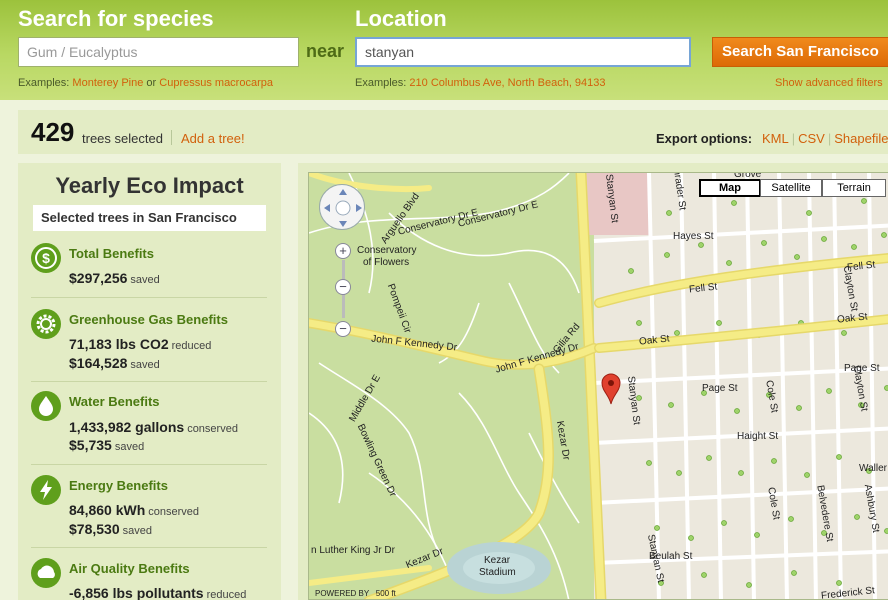 This screenshot has height=600, width=888. What do you see at coordinates (720, 388) in the screenshot?
I see `map-label: Page St` at bounding box center [720, 388].